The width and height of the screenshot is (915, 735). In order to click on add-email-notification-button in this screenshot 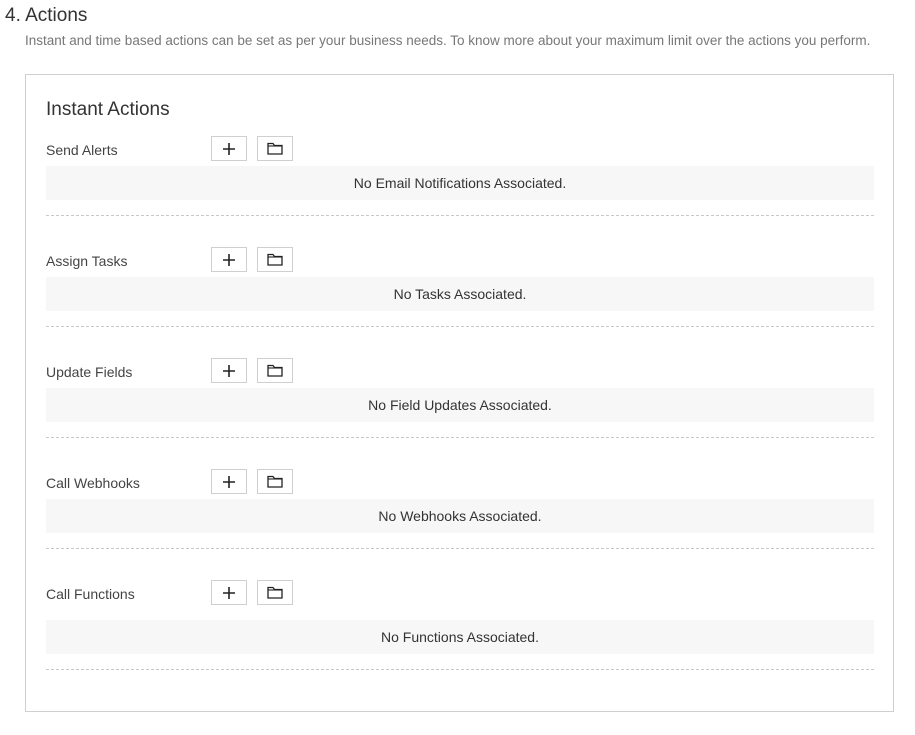, I will do `click(229, 148)`.